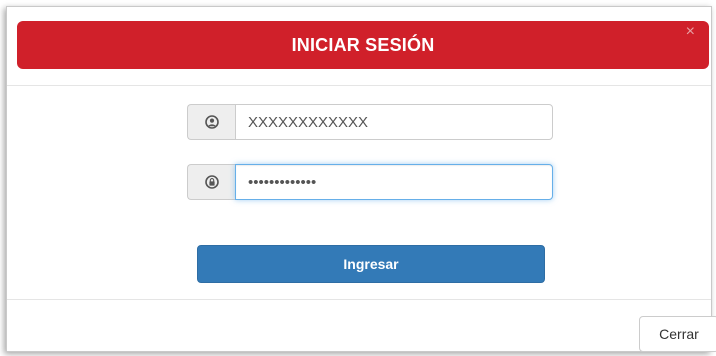 Image resolution: width=716 pixels, height=356 pixels. I want to click on login-button: Ingresar, so click(371, 264).